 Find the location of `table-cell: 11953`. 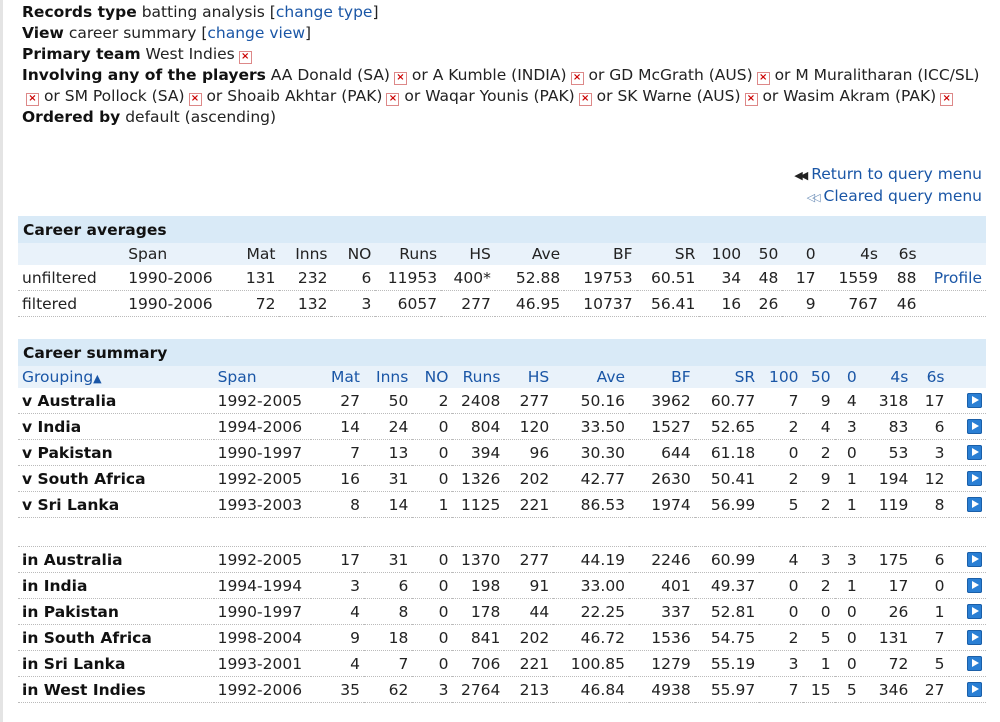

table-cell: 11953 is located at coordinates (408, 278).